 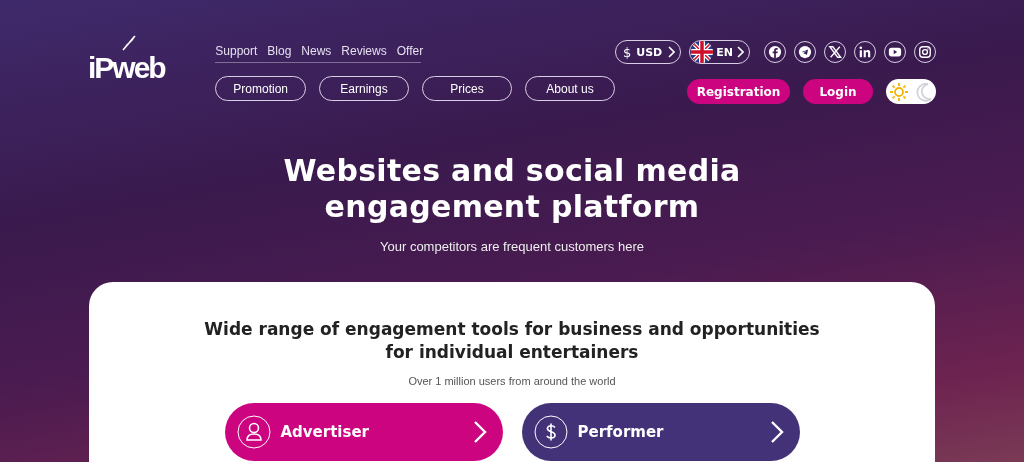 I want to click on logo: iPweb, so click(x=152, y=59).